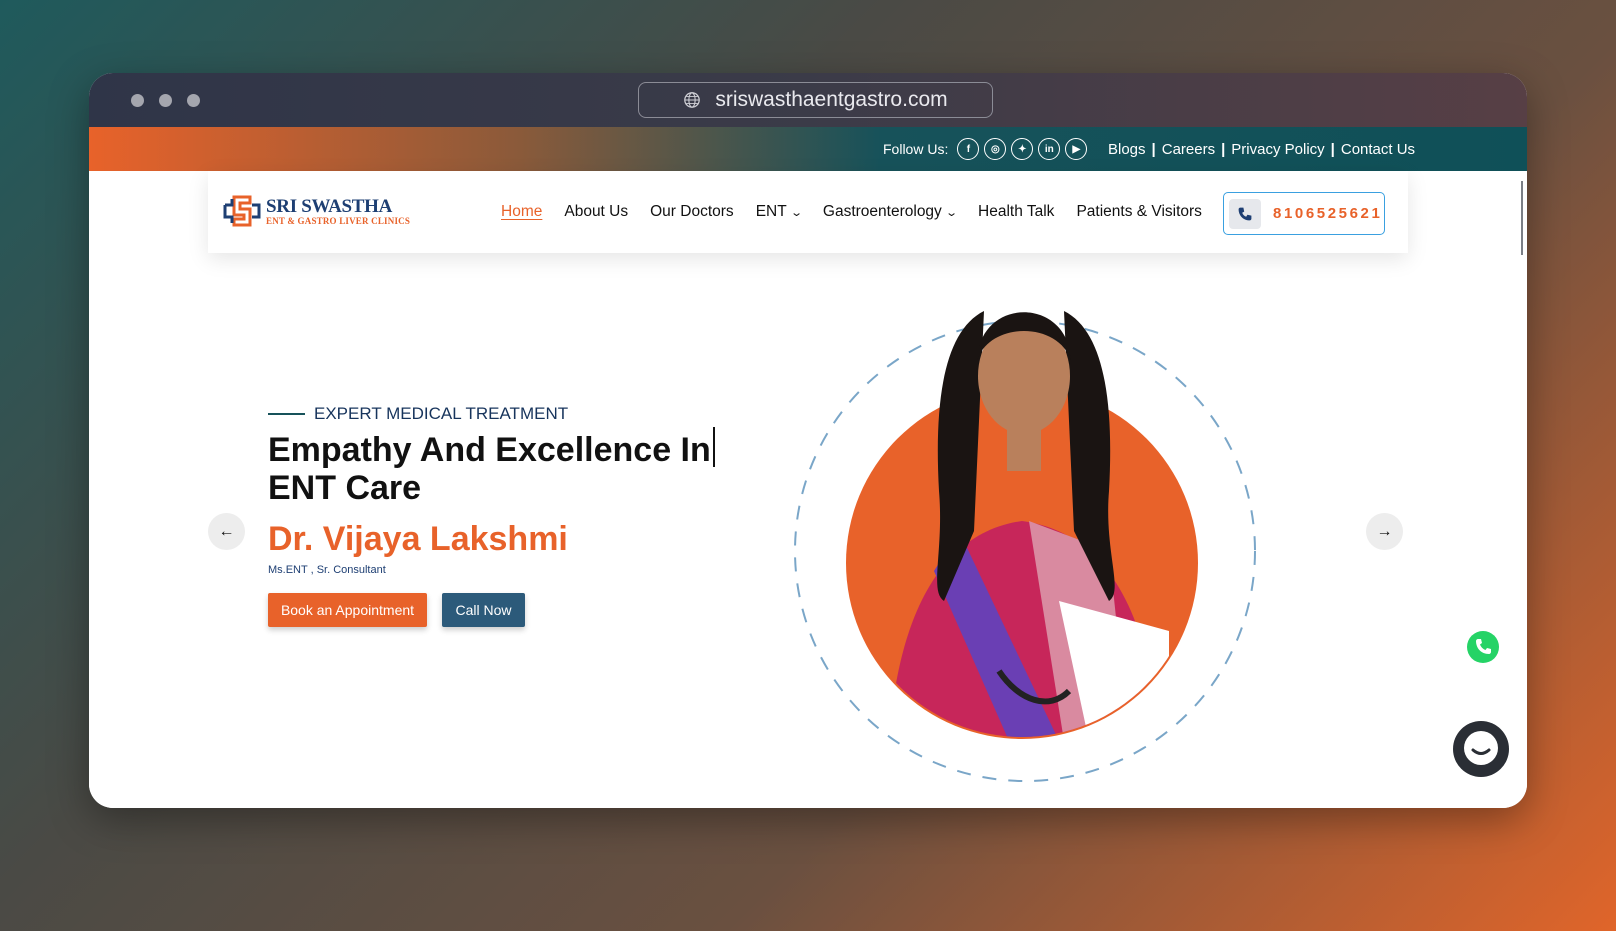 This screenshot has height=931, width=1616. I want to click on address-bar: sriswasthaentgastro.com, so click(815, 100).